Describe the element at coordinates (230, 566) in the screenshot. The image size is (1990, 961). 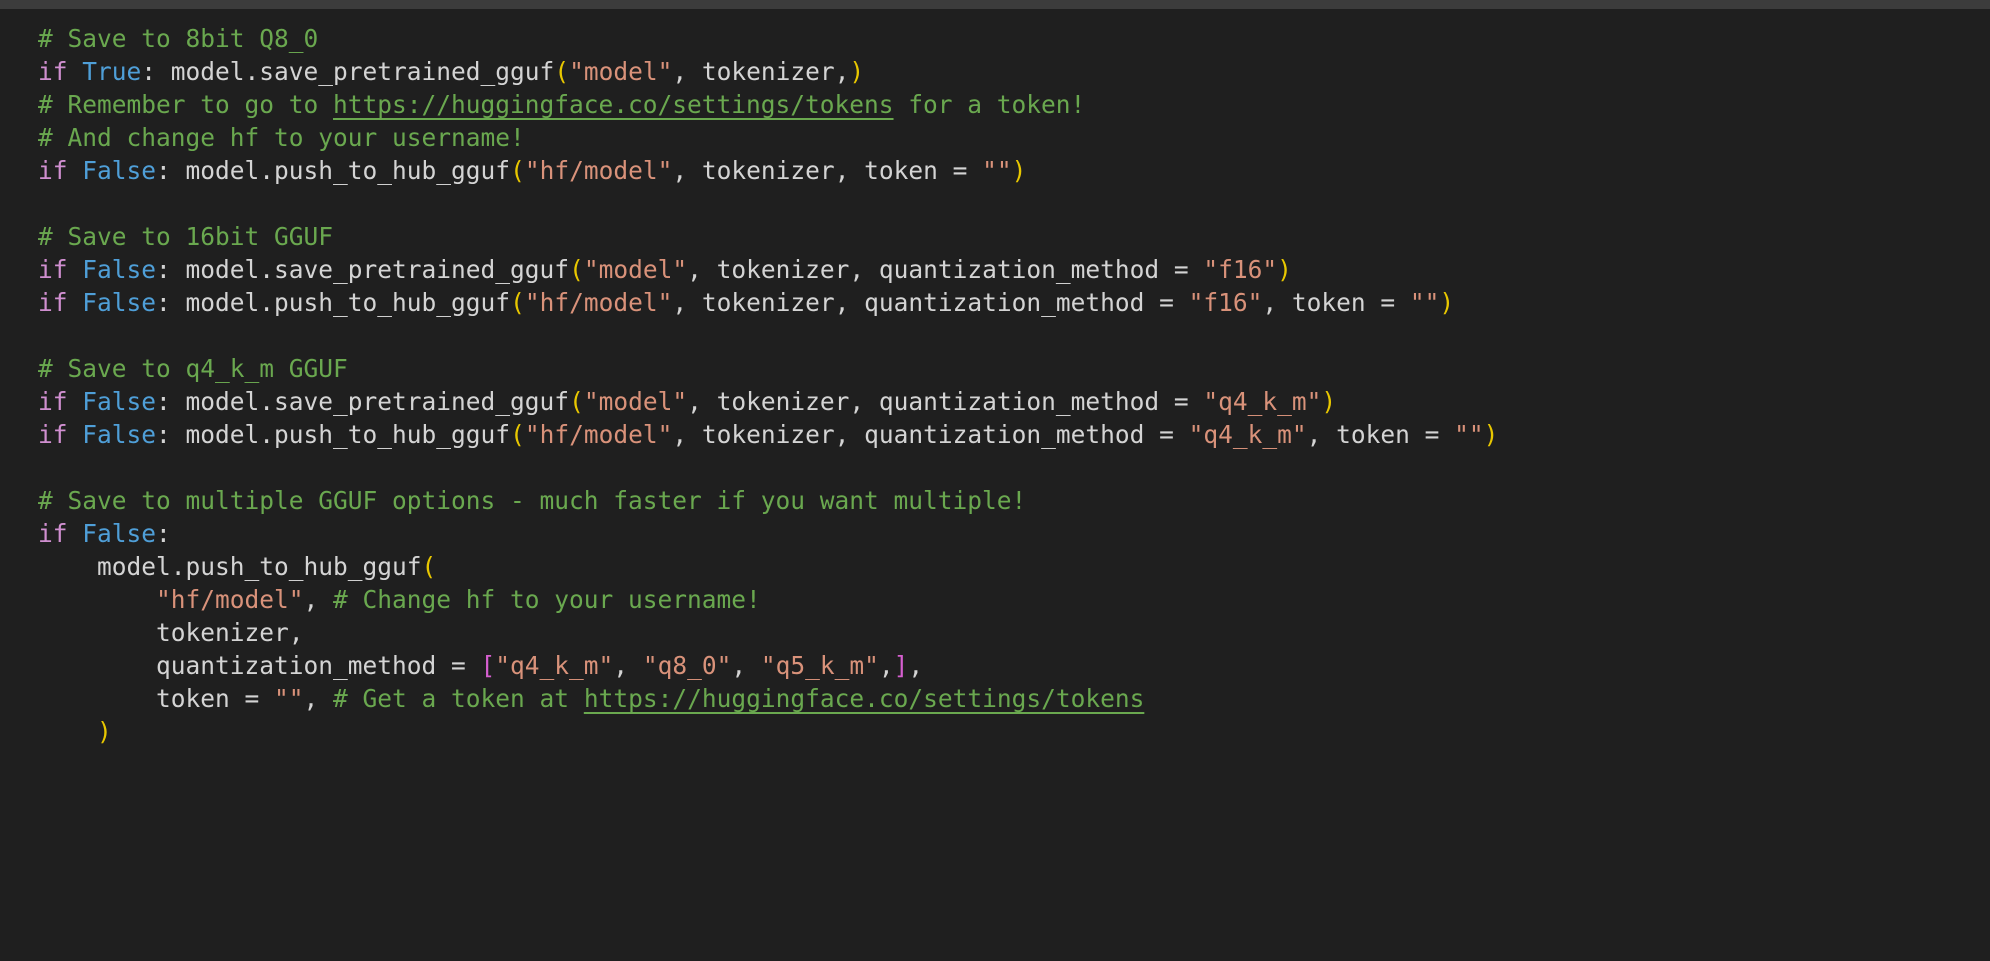
I see `code-token-plain: model.push_to_hub_gguf` at that location.